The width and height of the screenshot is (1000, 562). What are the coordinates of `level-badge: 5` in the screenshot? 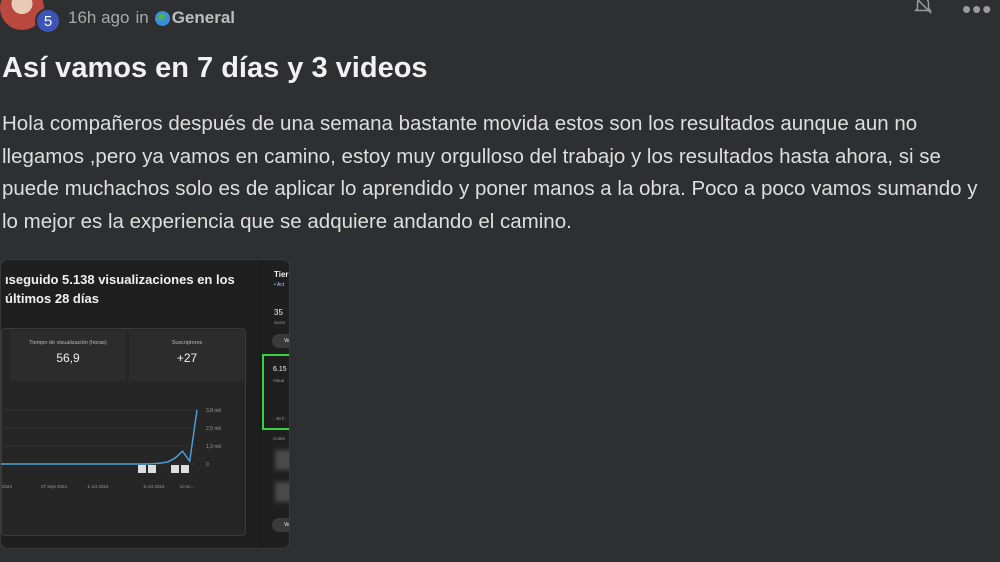 It's located at (48, 21).